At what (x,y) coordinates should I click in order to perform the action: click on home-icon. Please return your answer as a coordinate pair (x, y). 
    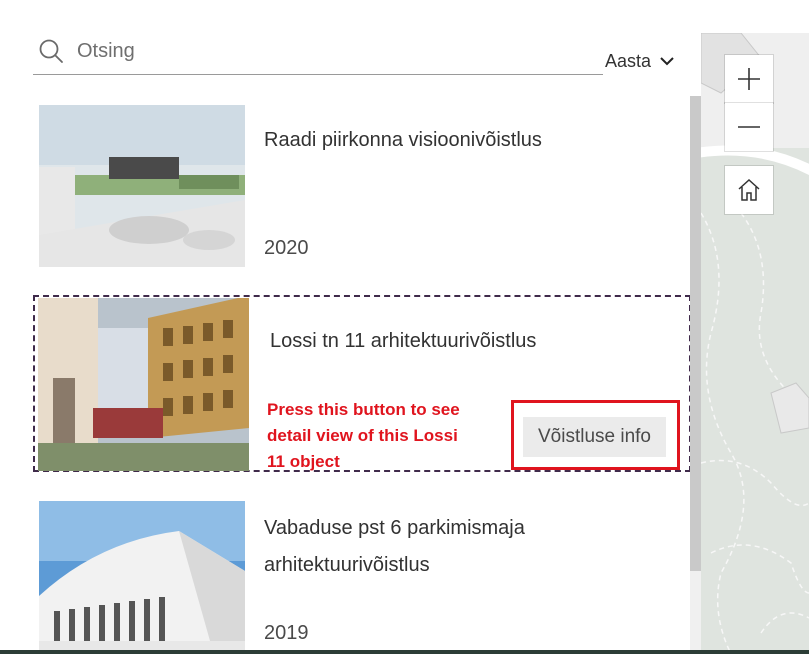
    Looking at the image, I should click on (749, 189).